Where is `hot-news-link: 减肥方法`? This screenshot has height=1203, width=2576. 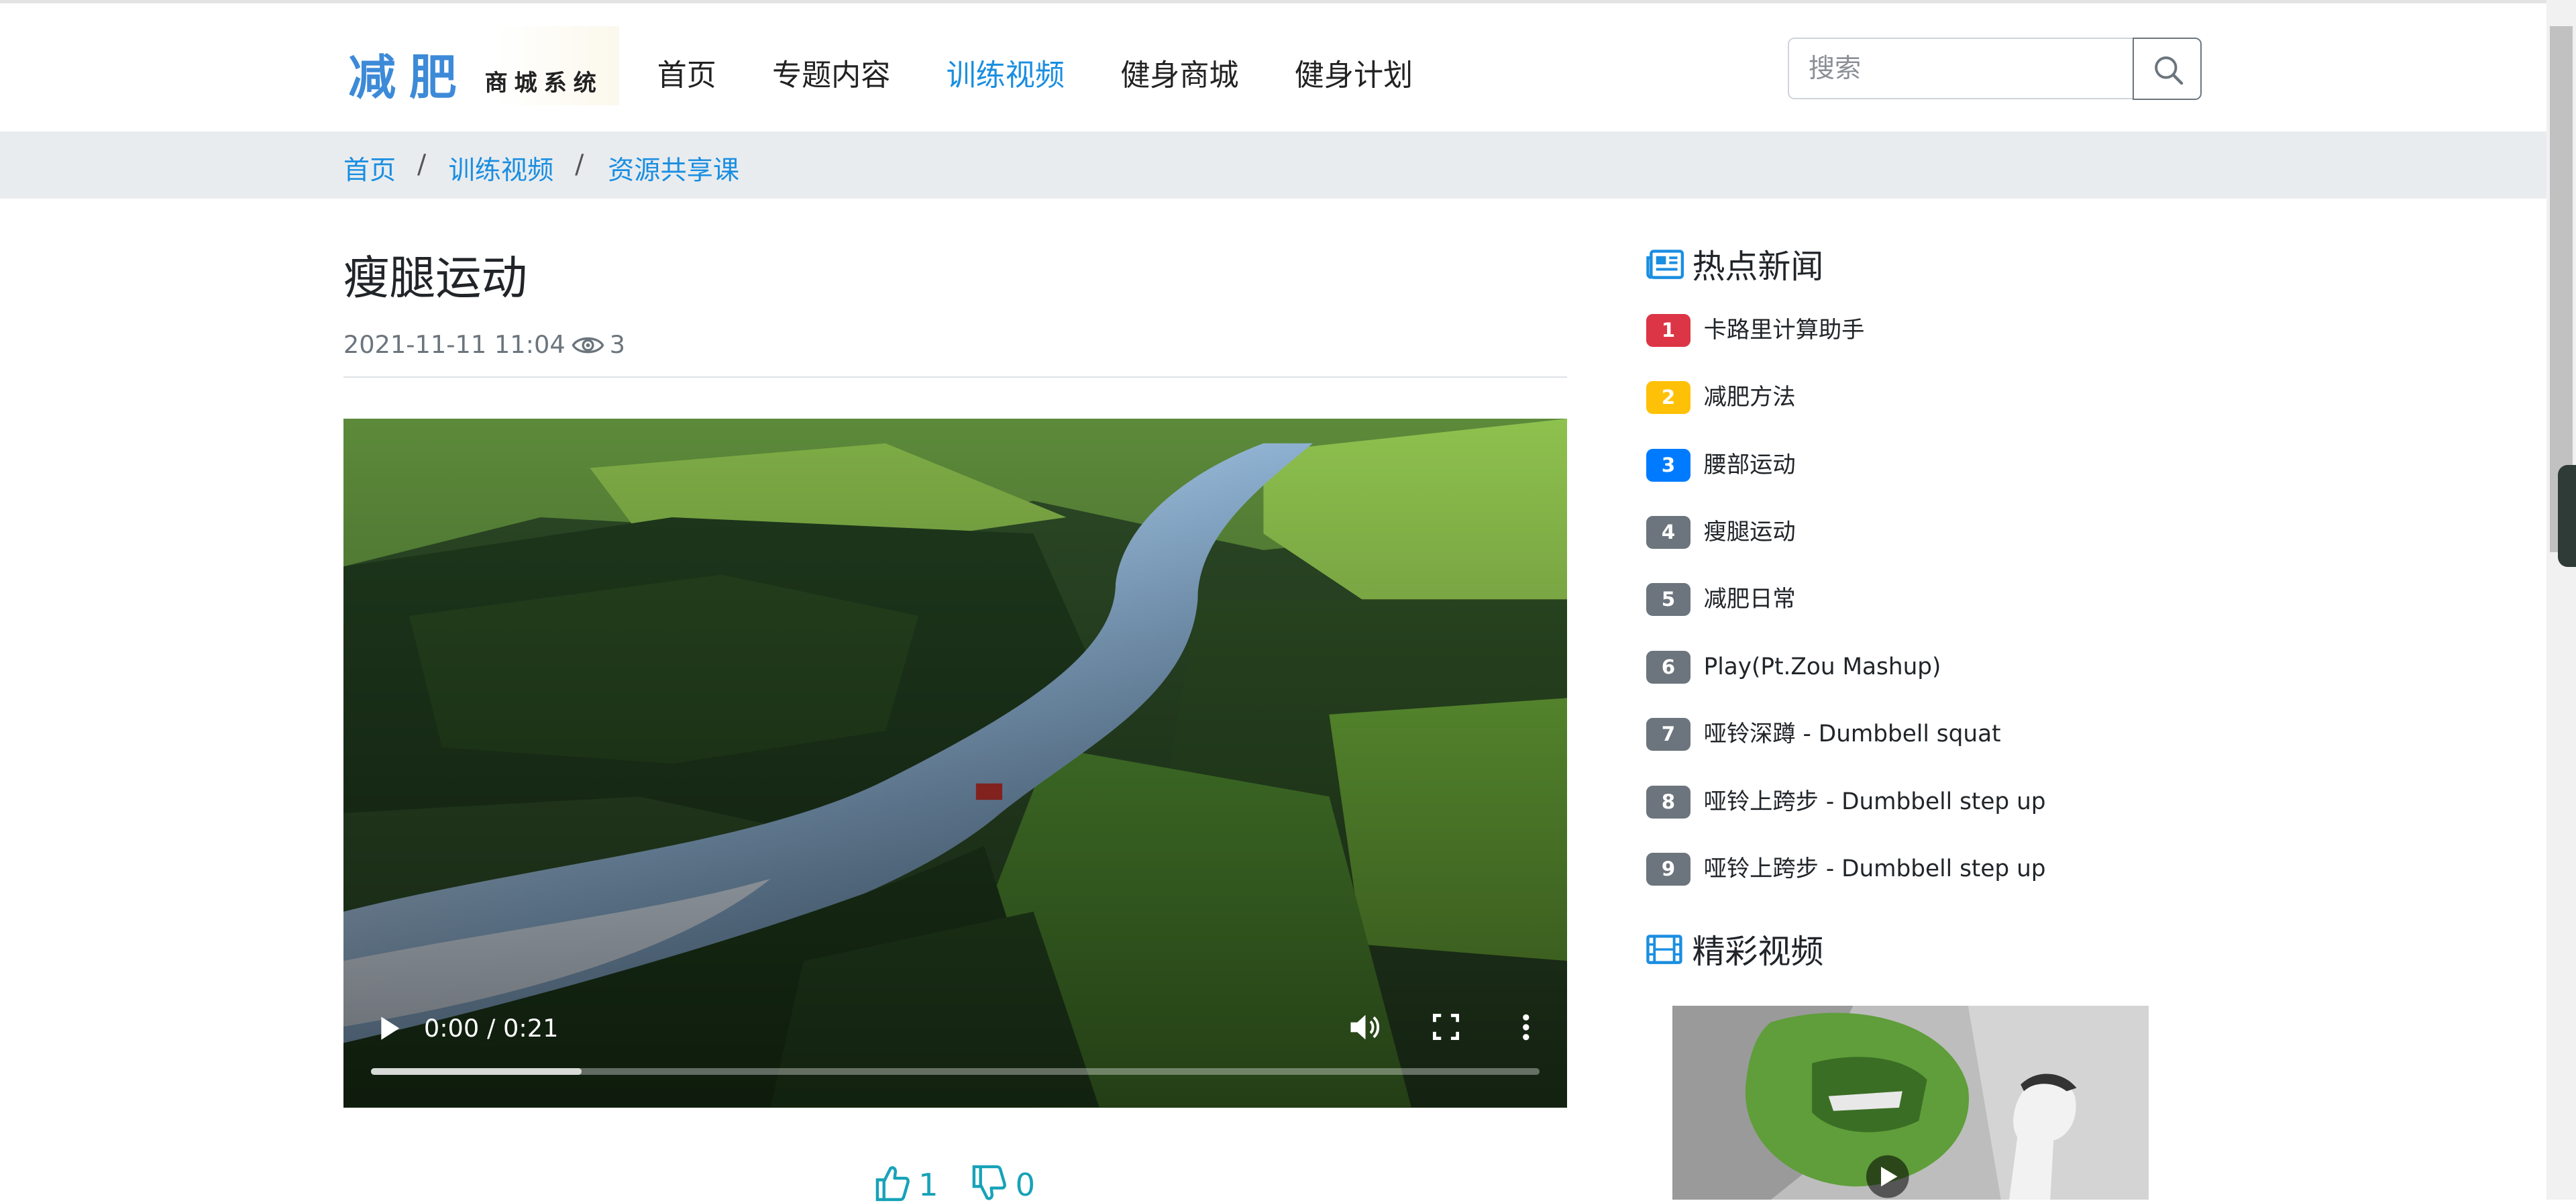 hot-news-link: 减肥方法 is located at coordinates (1750, 397).